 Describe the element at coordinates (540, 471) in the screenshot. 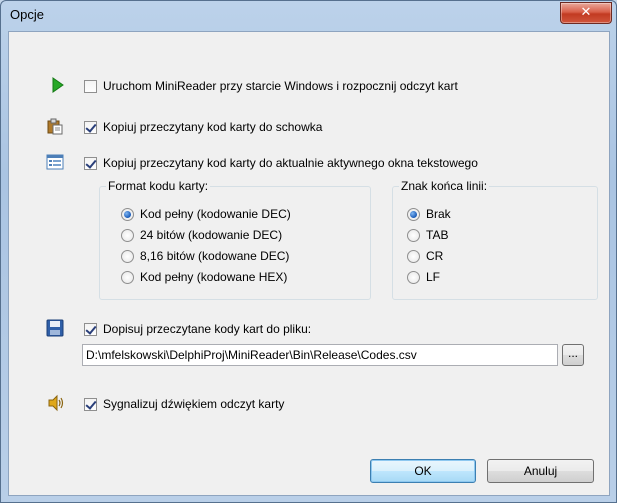

I see `cancel-button: Anuluj` at that location.